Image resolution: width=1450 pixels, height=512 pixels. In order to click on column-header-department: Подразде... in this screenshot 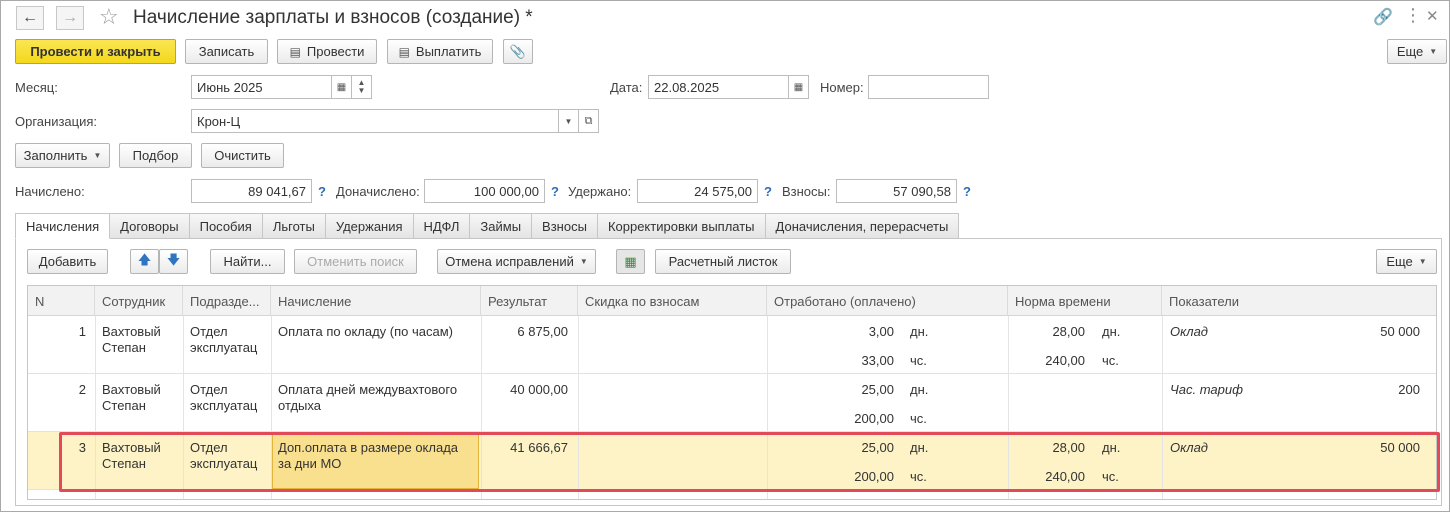, I will do `click(227, 301)`.